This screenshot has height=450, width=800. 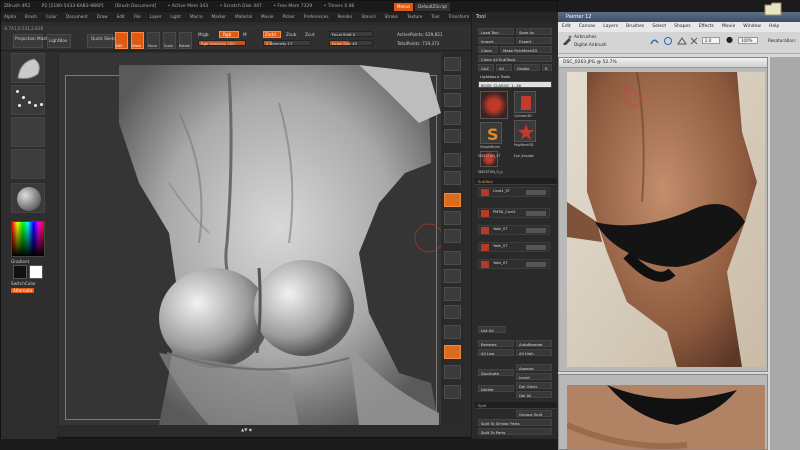 I want to click on m-toggle: M, so click(x=245, y=34).